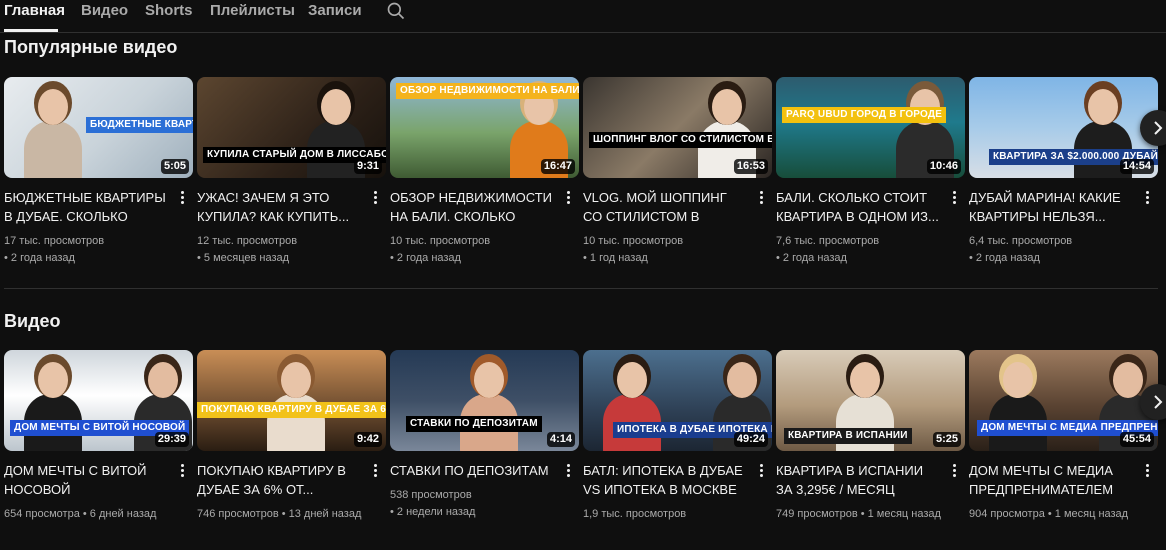 Image resolution: width=1166 pixels, height=550 pixels. Describe the element at coordinates (367, 439) in the screenshot. I see `video-duration: 9:42` at that location.